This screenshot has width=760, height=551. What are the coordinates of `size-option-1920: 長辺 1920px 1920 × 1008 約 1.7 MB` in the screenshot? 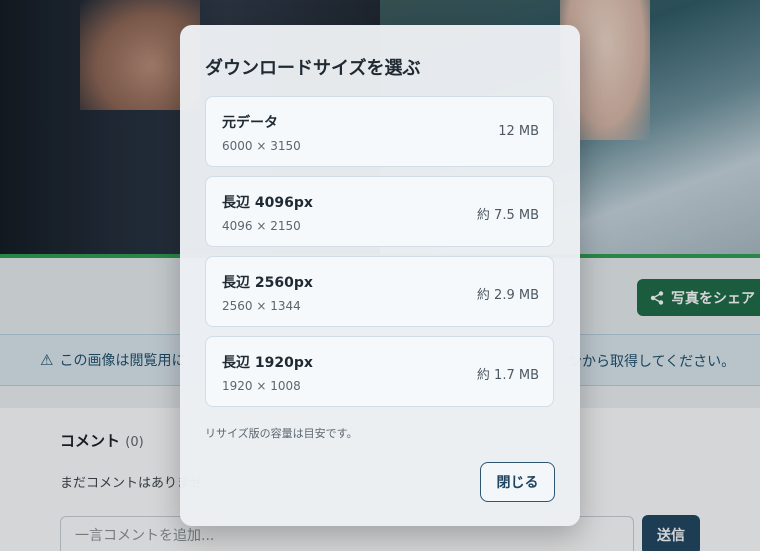 It's located at (379, 371).